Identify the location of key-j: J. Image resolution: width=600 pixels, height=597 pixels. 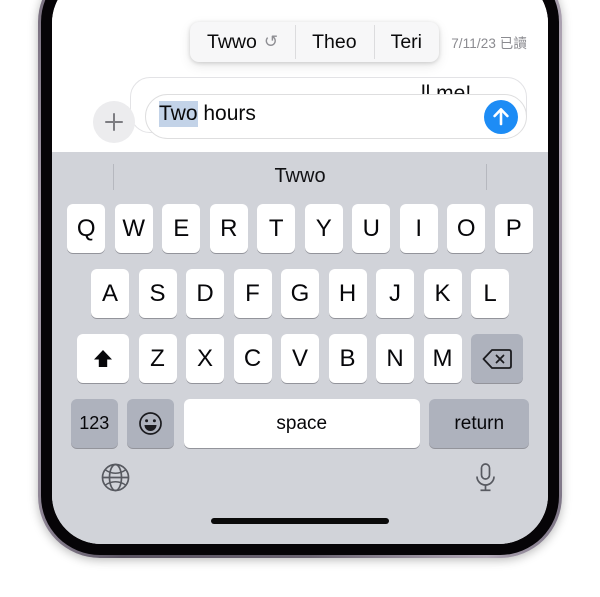
(395, 293).